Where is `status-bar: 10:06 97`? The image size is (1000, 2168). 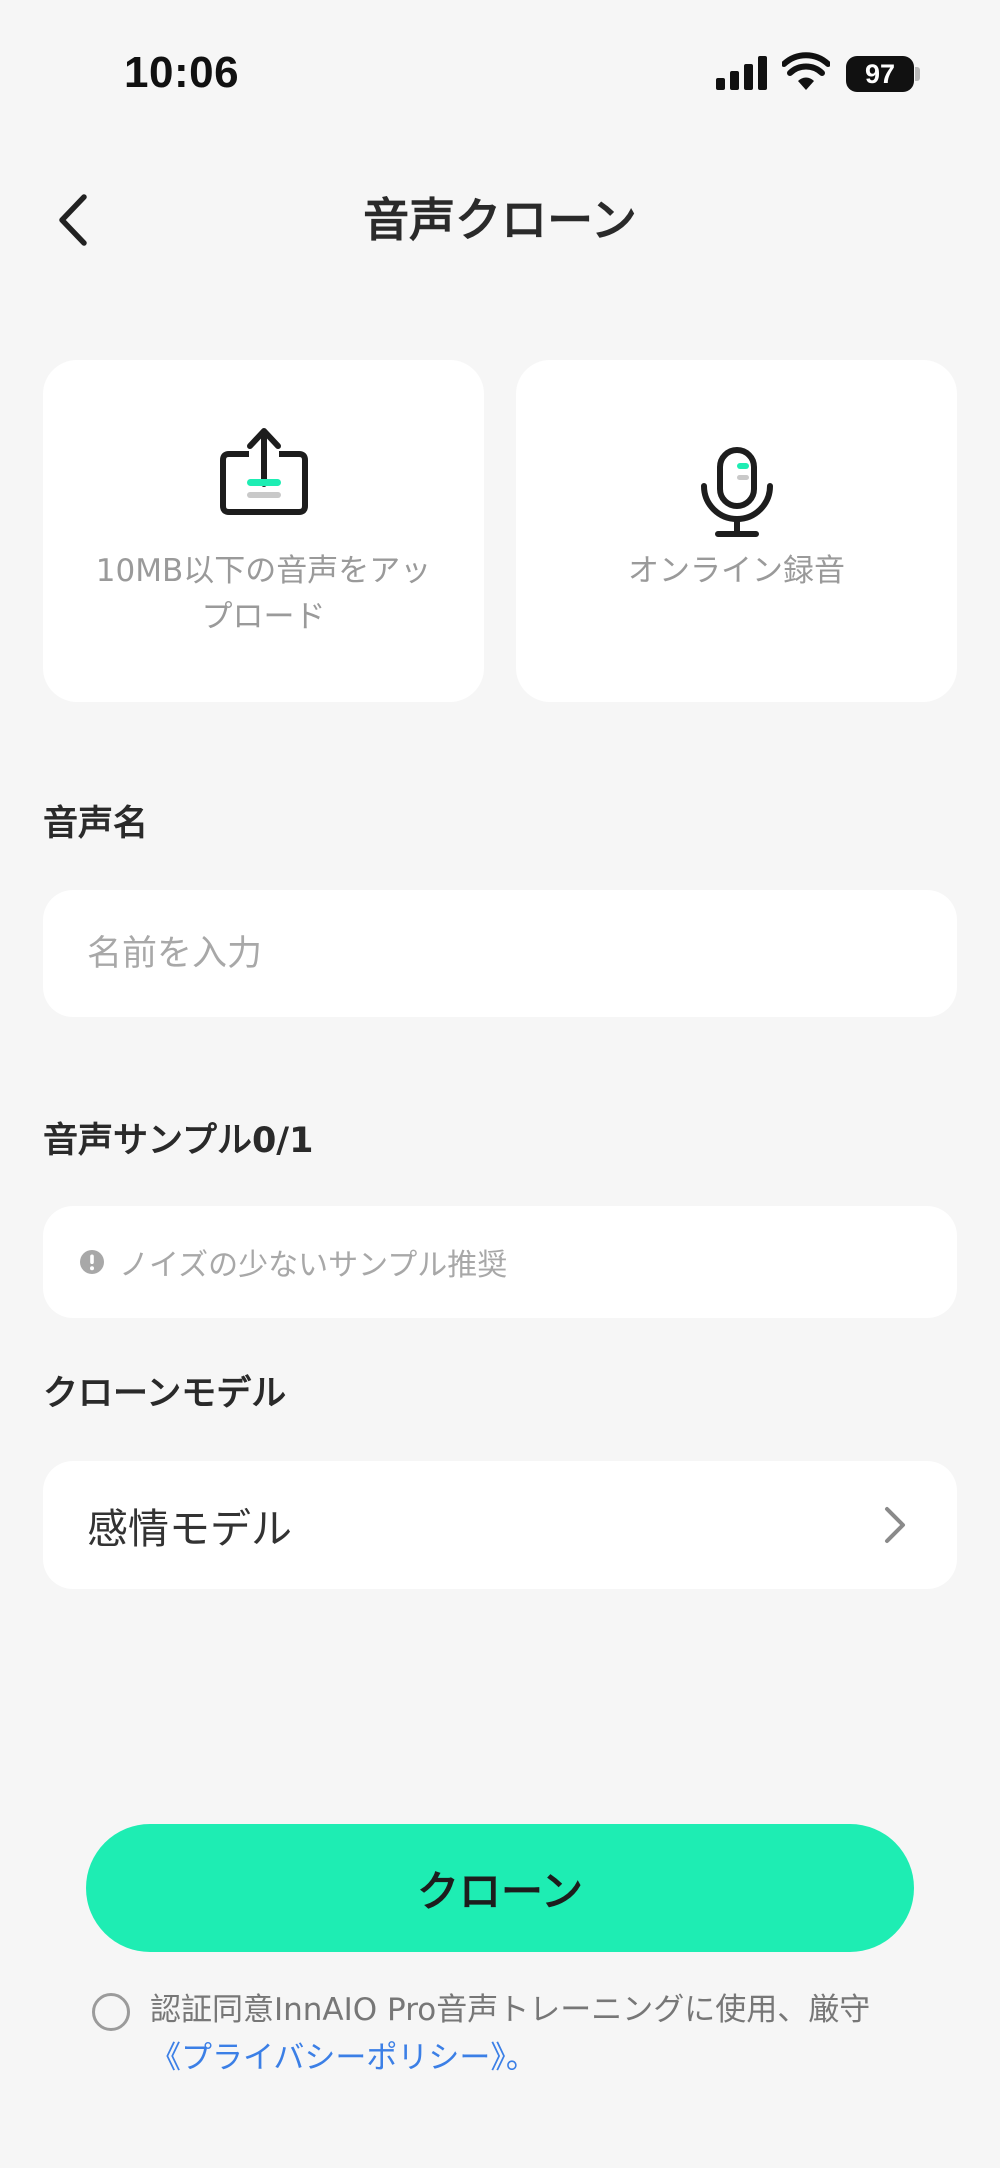
status-bar: 10:06 97 is located at coordinates (500, 75).